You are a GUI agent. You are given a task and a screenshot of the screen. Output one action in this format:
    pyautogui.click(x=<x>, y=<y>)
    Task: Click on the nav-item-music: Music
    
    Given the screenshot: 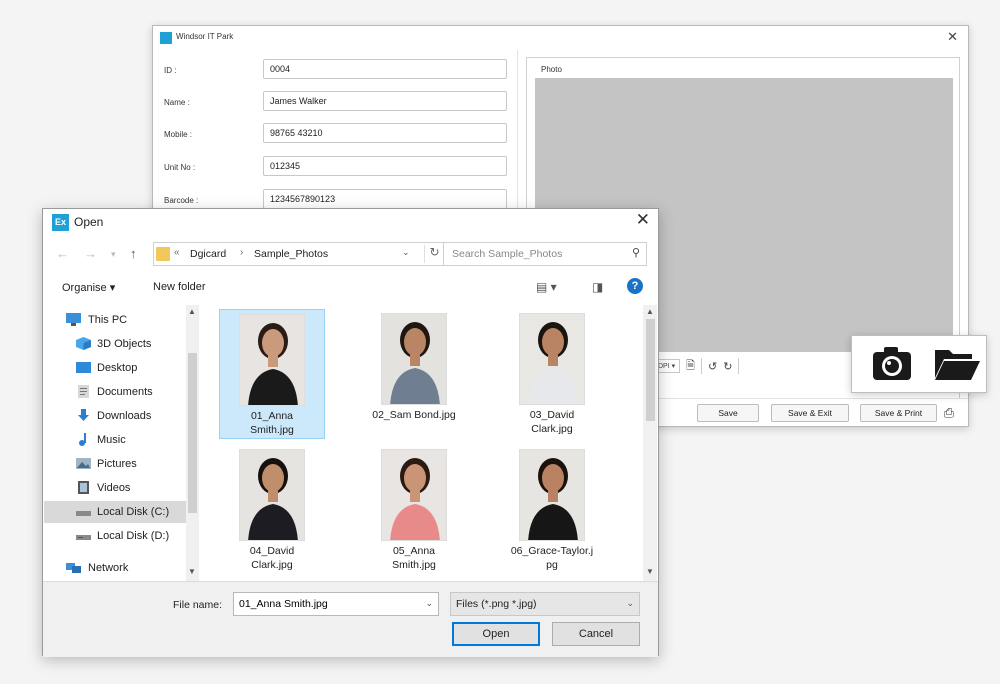 What is the action you would take?
    pyautogui.click(x=115, y=440)
    